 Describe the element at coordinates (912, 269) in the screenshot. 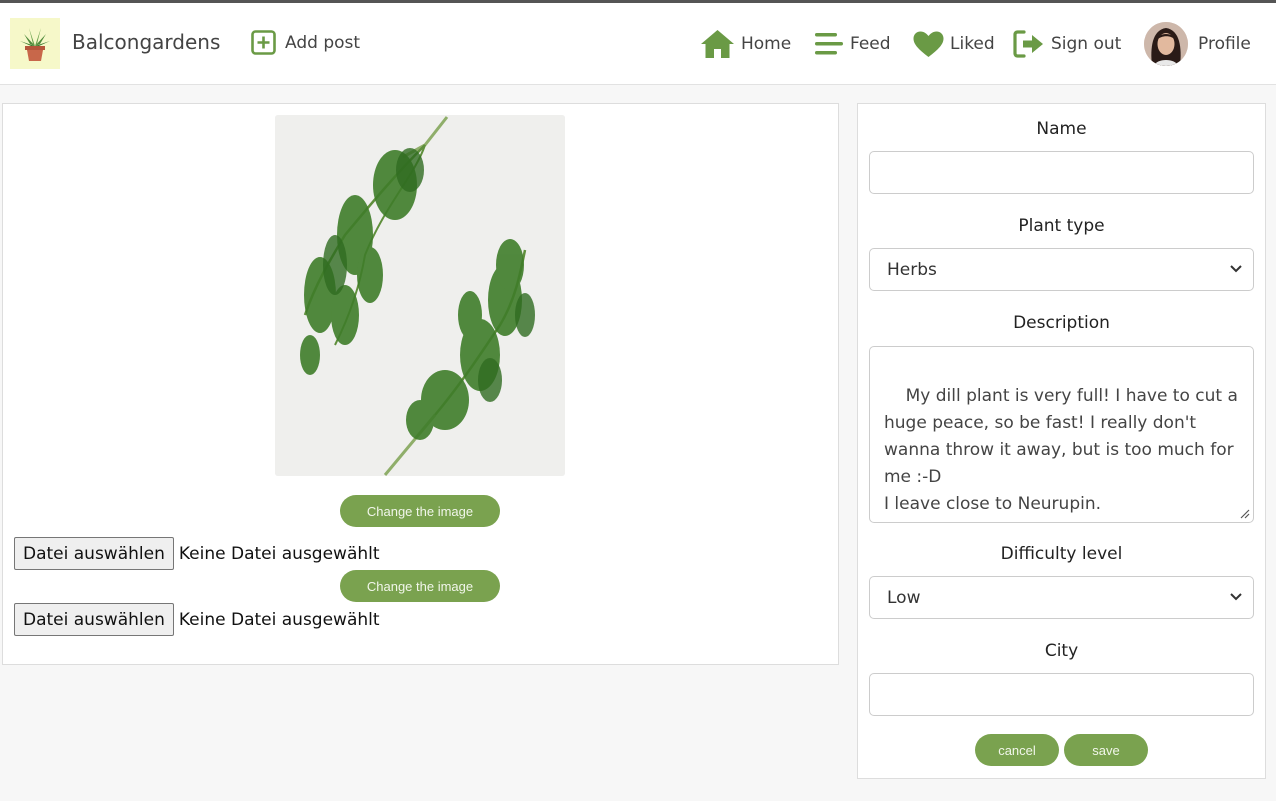

I see `plant-type-value: Herbs` at that location.